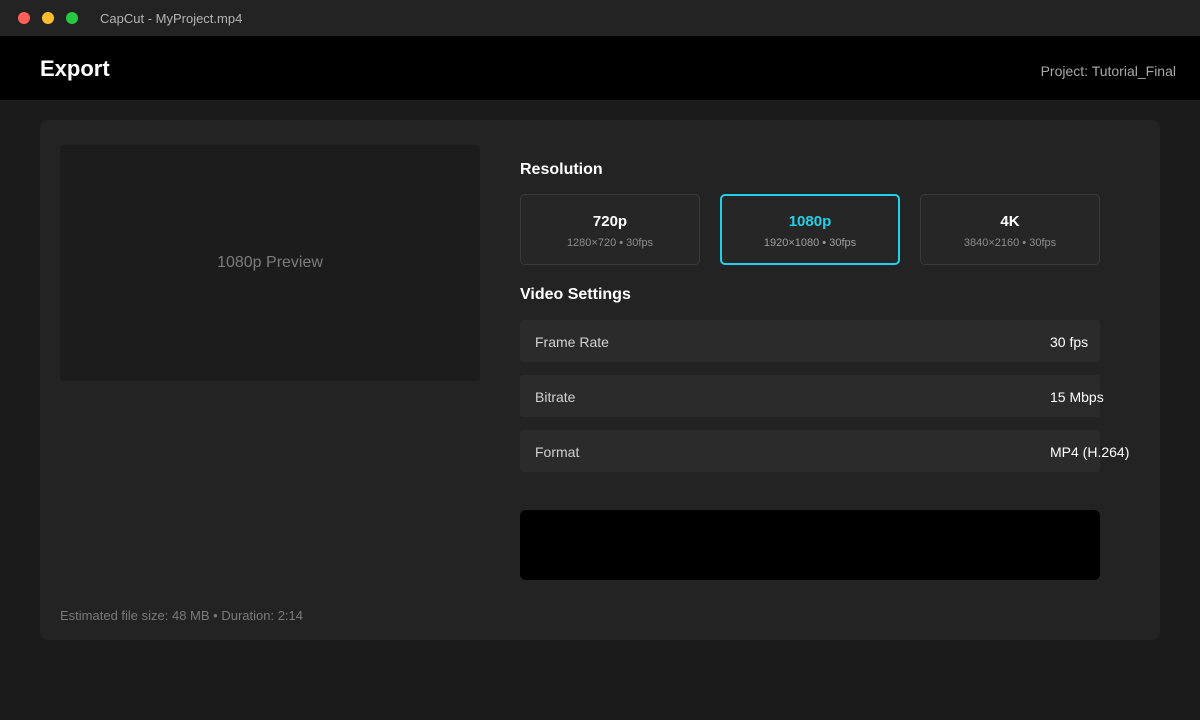 The height and width of the screenshot is (720, 1200). Describe the element at coordinates (75, 68) in the screenshot. I see `page-title: Export` at that location.